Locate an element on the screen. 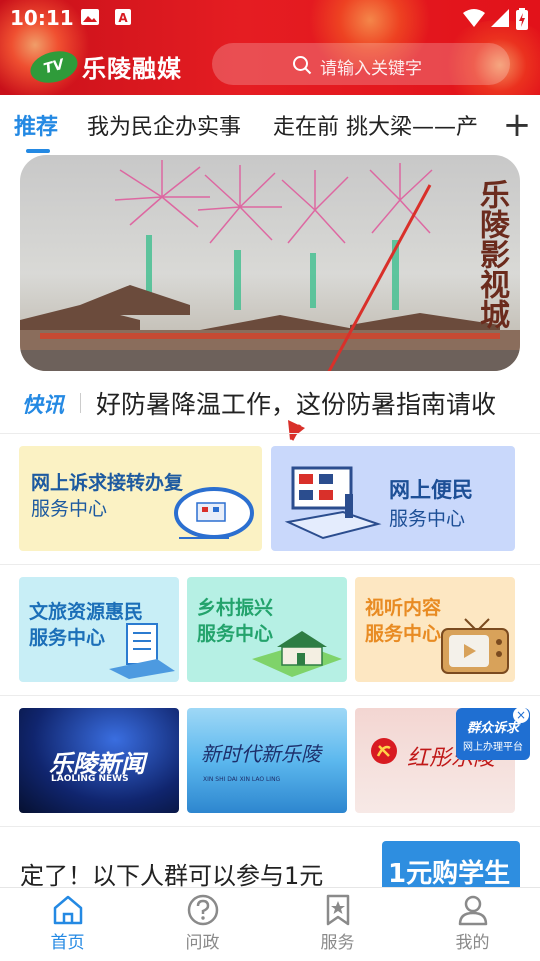  nav-label: 首页 is located at coordinates (67, 943).